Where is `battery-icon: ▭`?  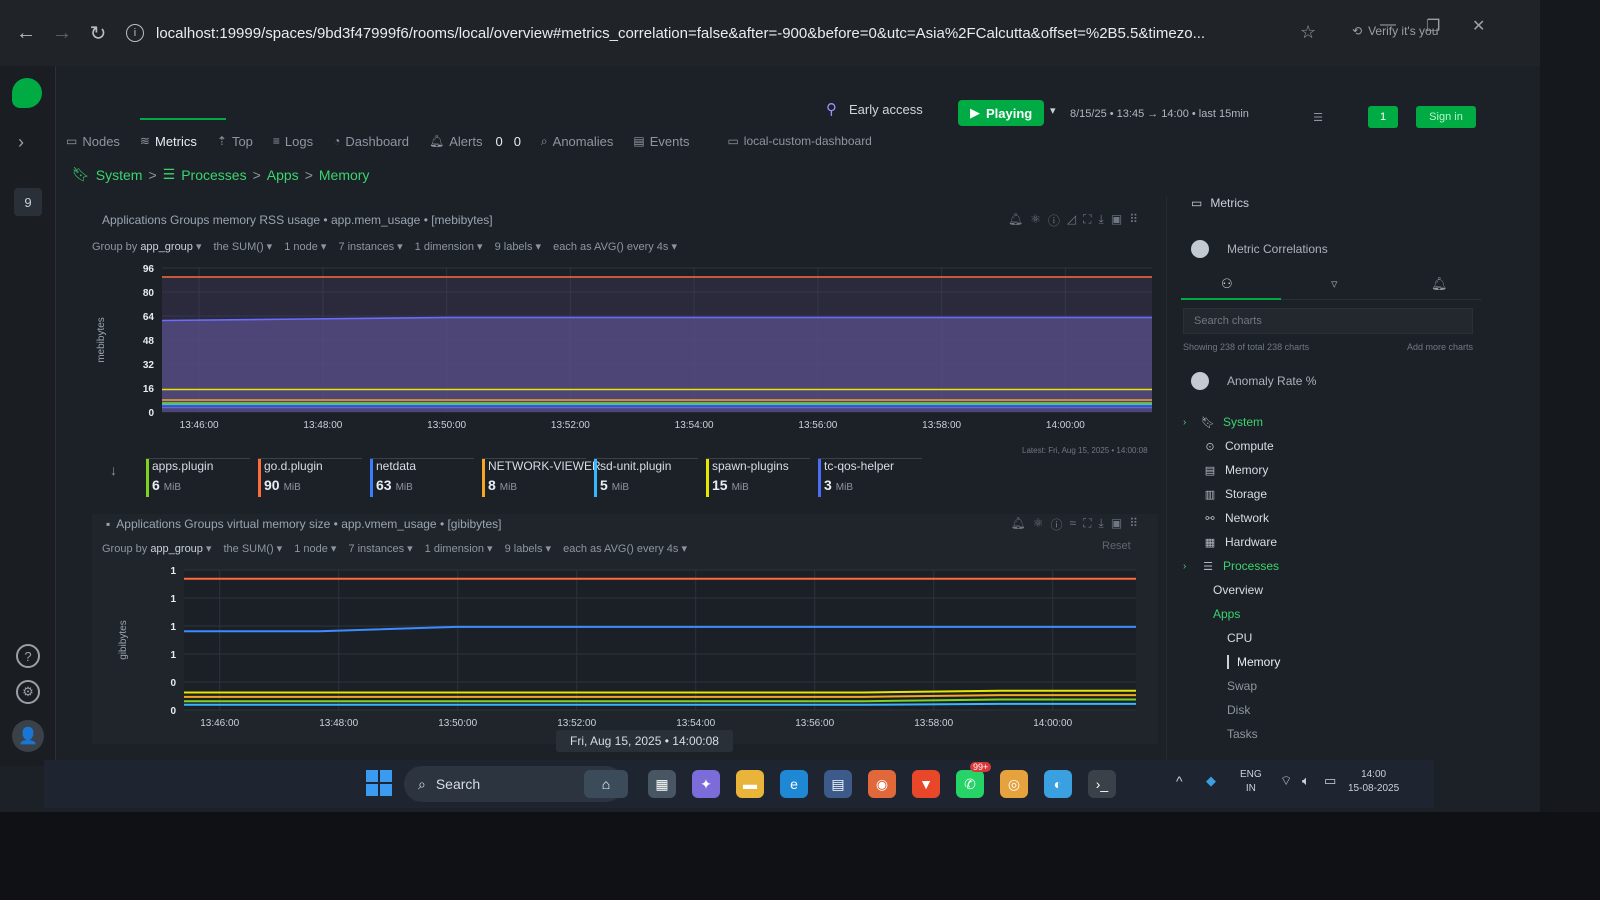
battery-icon: ▭ is located at coordinates (1330, 781).